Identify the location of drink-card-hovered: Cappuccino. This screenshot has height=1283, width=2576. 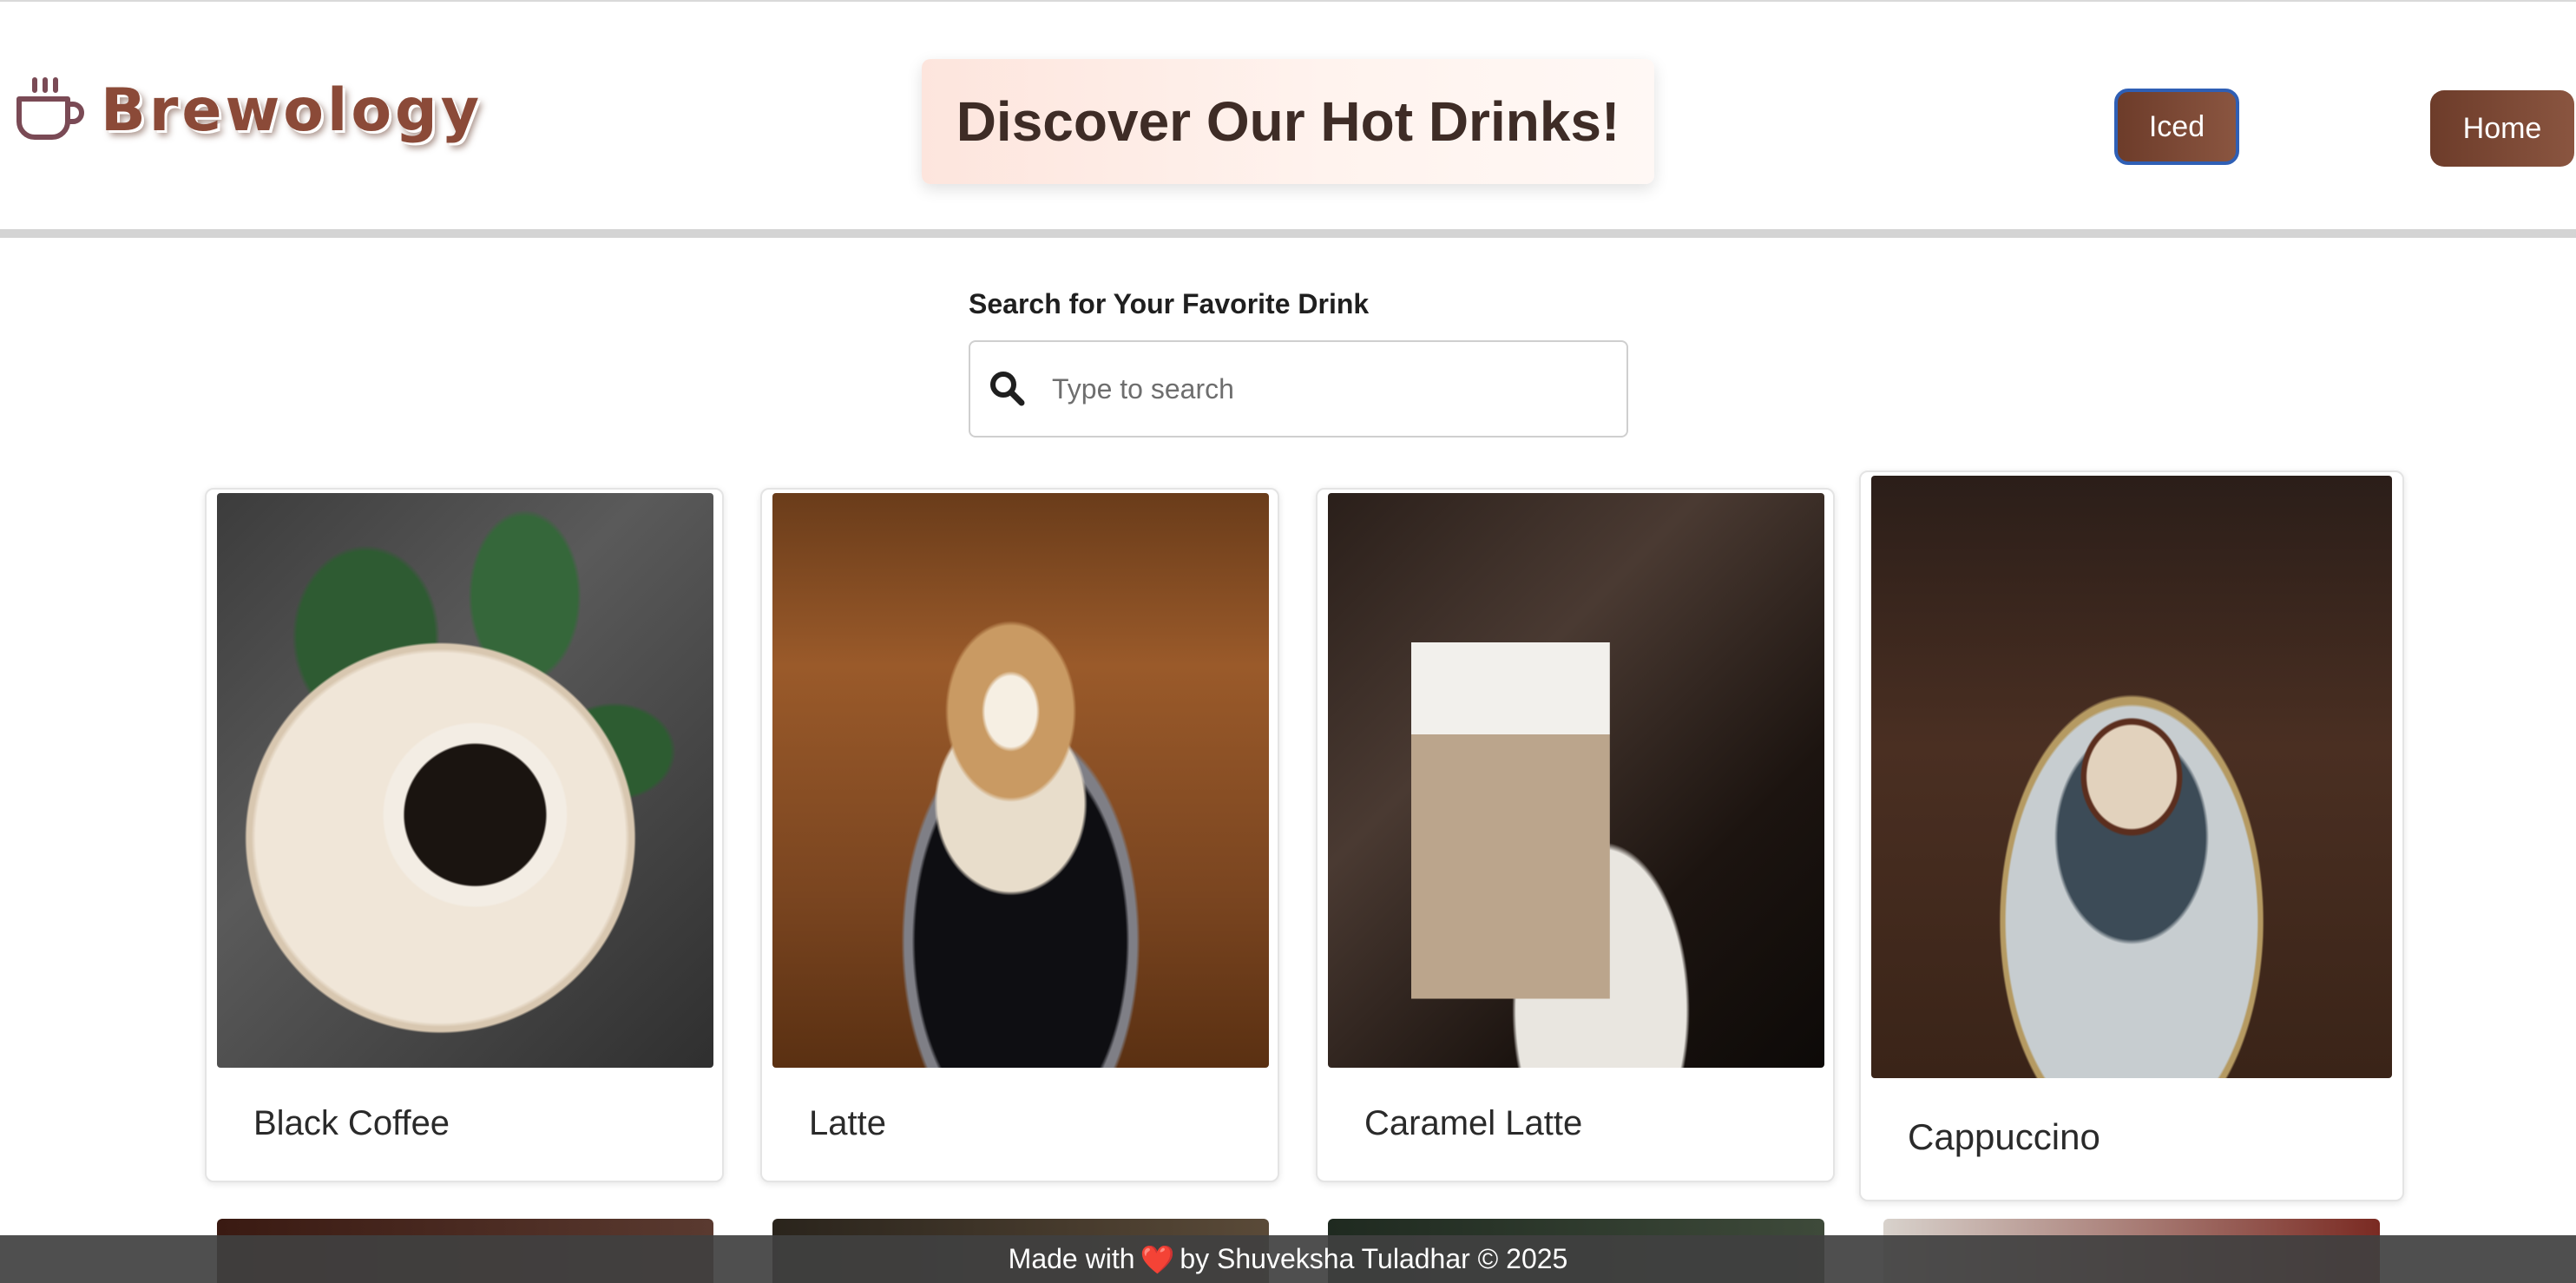
(2131, 835).